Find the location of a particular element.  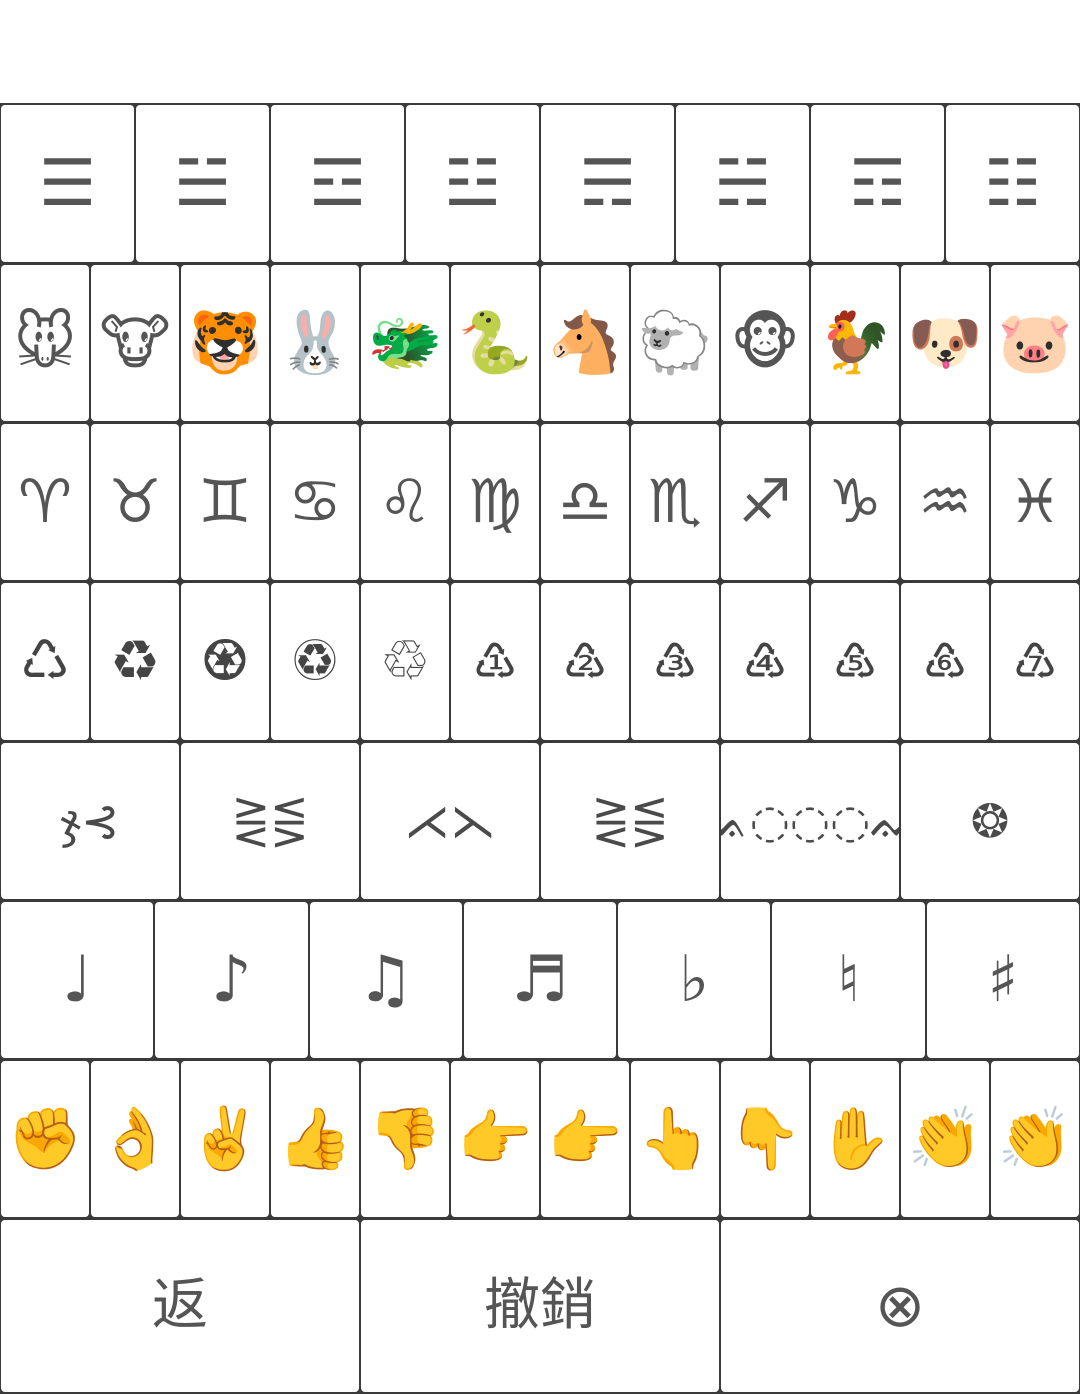

recycle-universal-key: ♲ is located at coordinates (405, 661).